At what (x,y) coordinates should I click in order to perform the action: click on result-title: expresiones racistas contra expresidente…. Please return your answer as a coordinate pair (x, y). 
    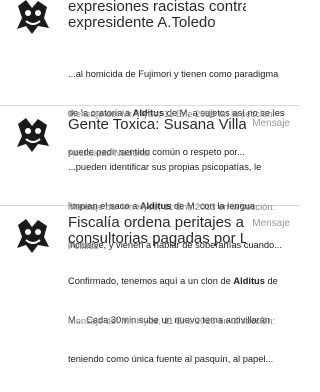
    Looking at the image, I should click on (157, 15).